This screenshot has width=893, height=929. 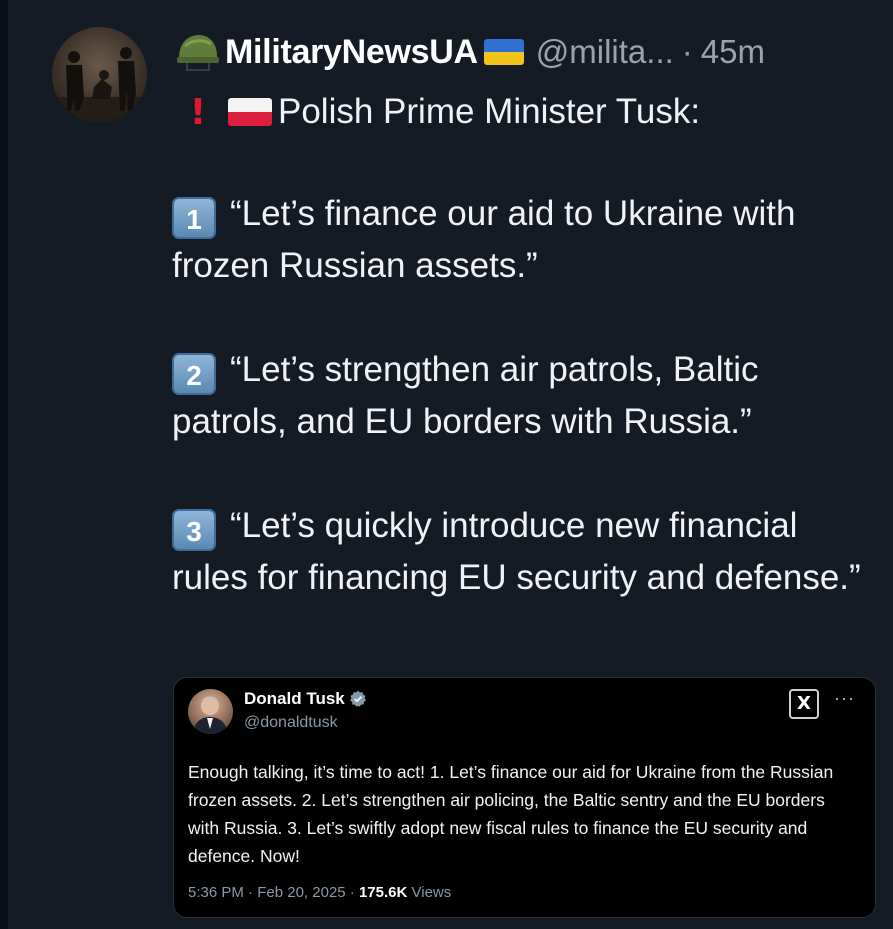 What do you see at coordinates (357, 698) in the screenshot?
I see `verified-badge-icon` at bounding box center [357, 698].